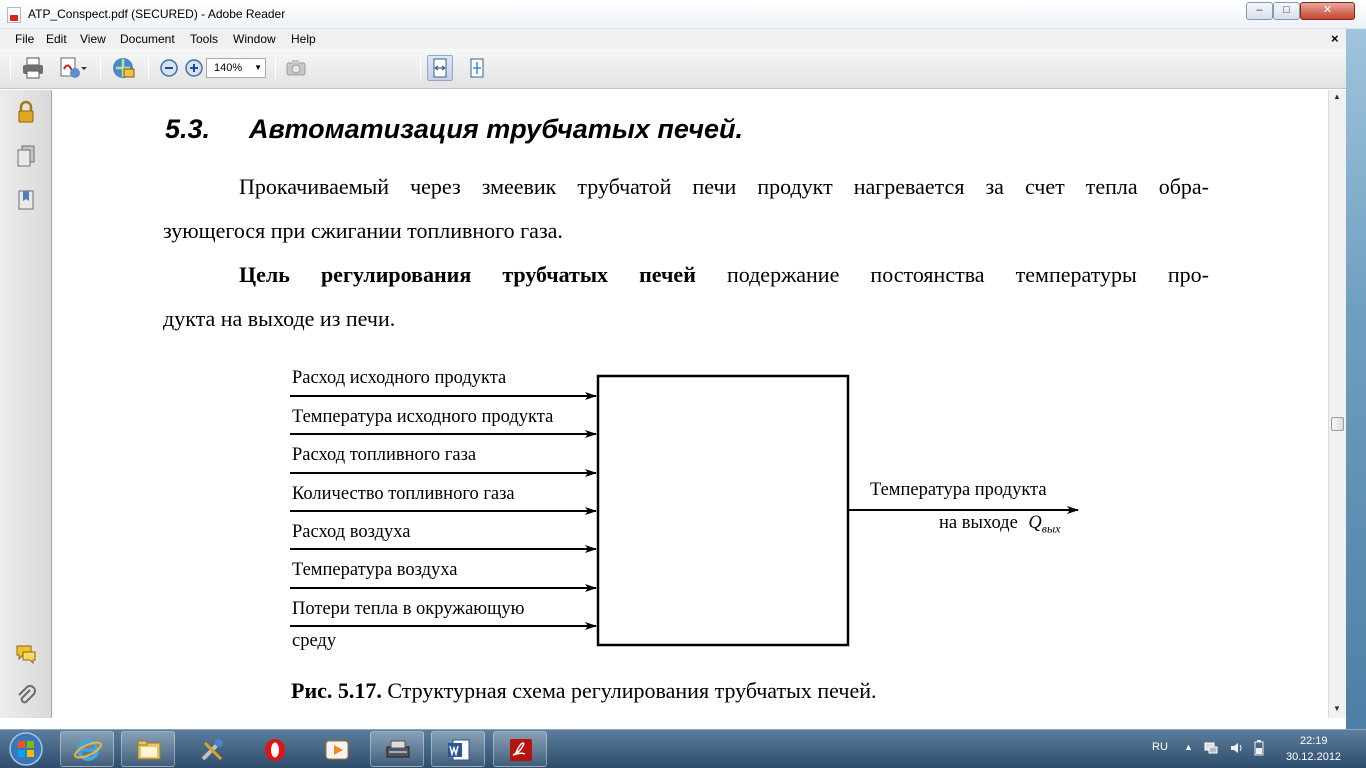  I want to click on scroll-thumb, so click(1337, 424).